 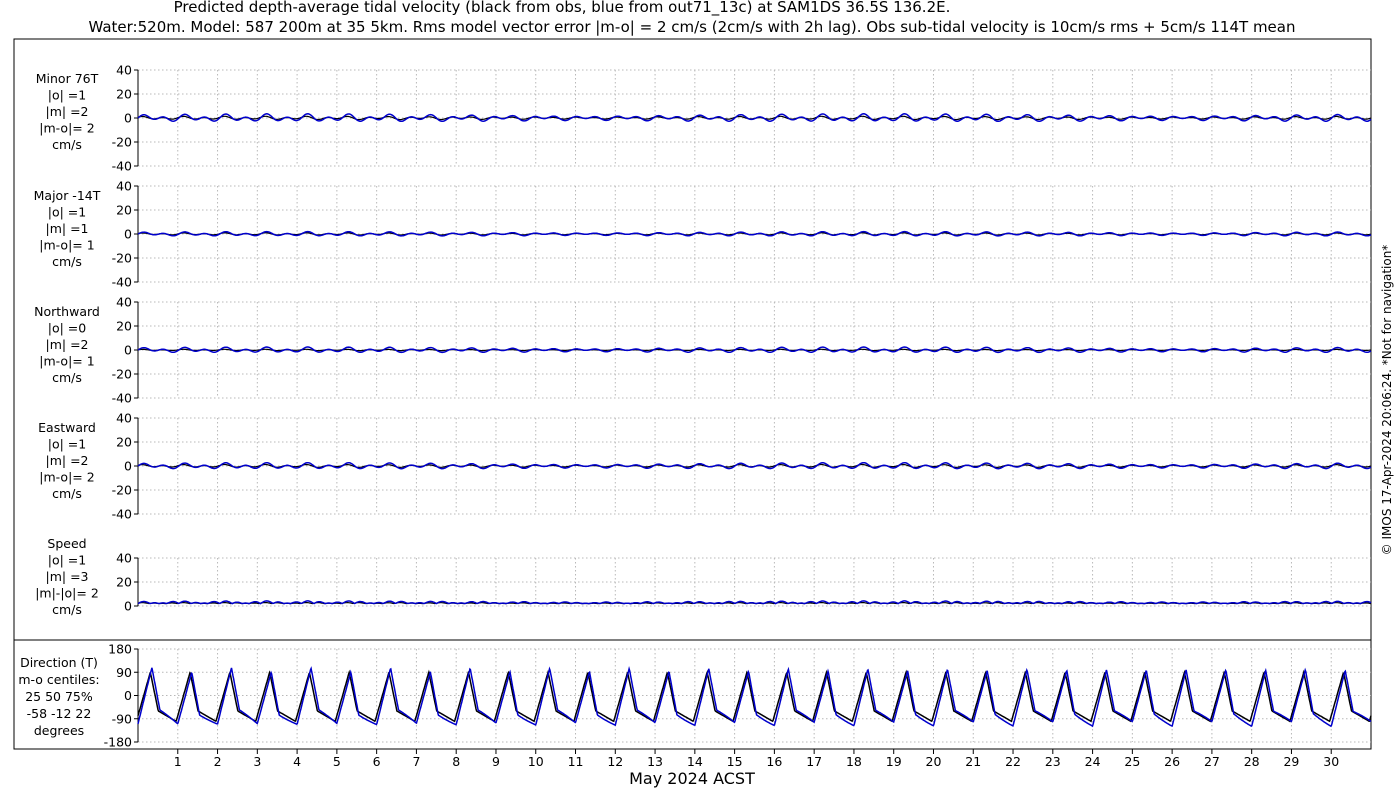 What do you see at coordinates (59, 730) in the screenshot?
I see `direction-label-4: degrees` at bounding box center [59, 730].